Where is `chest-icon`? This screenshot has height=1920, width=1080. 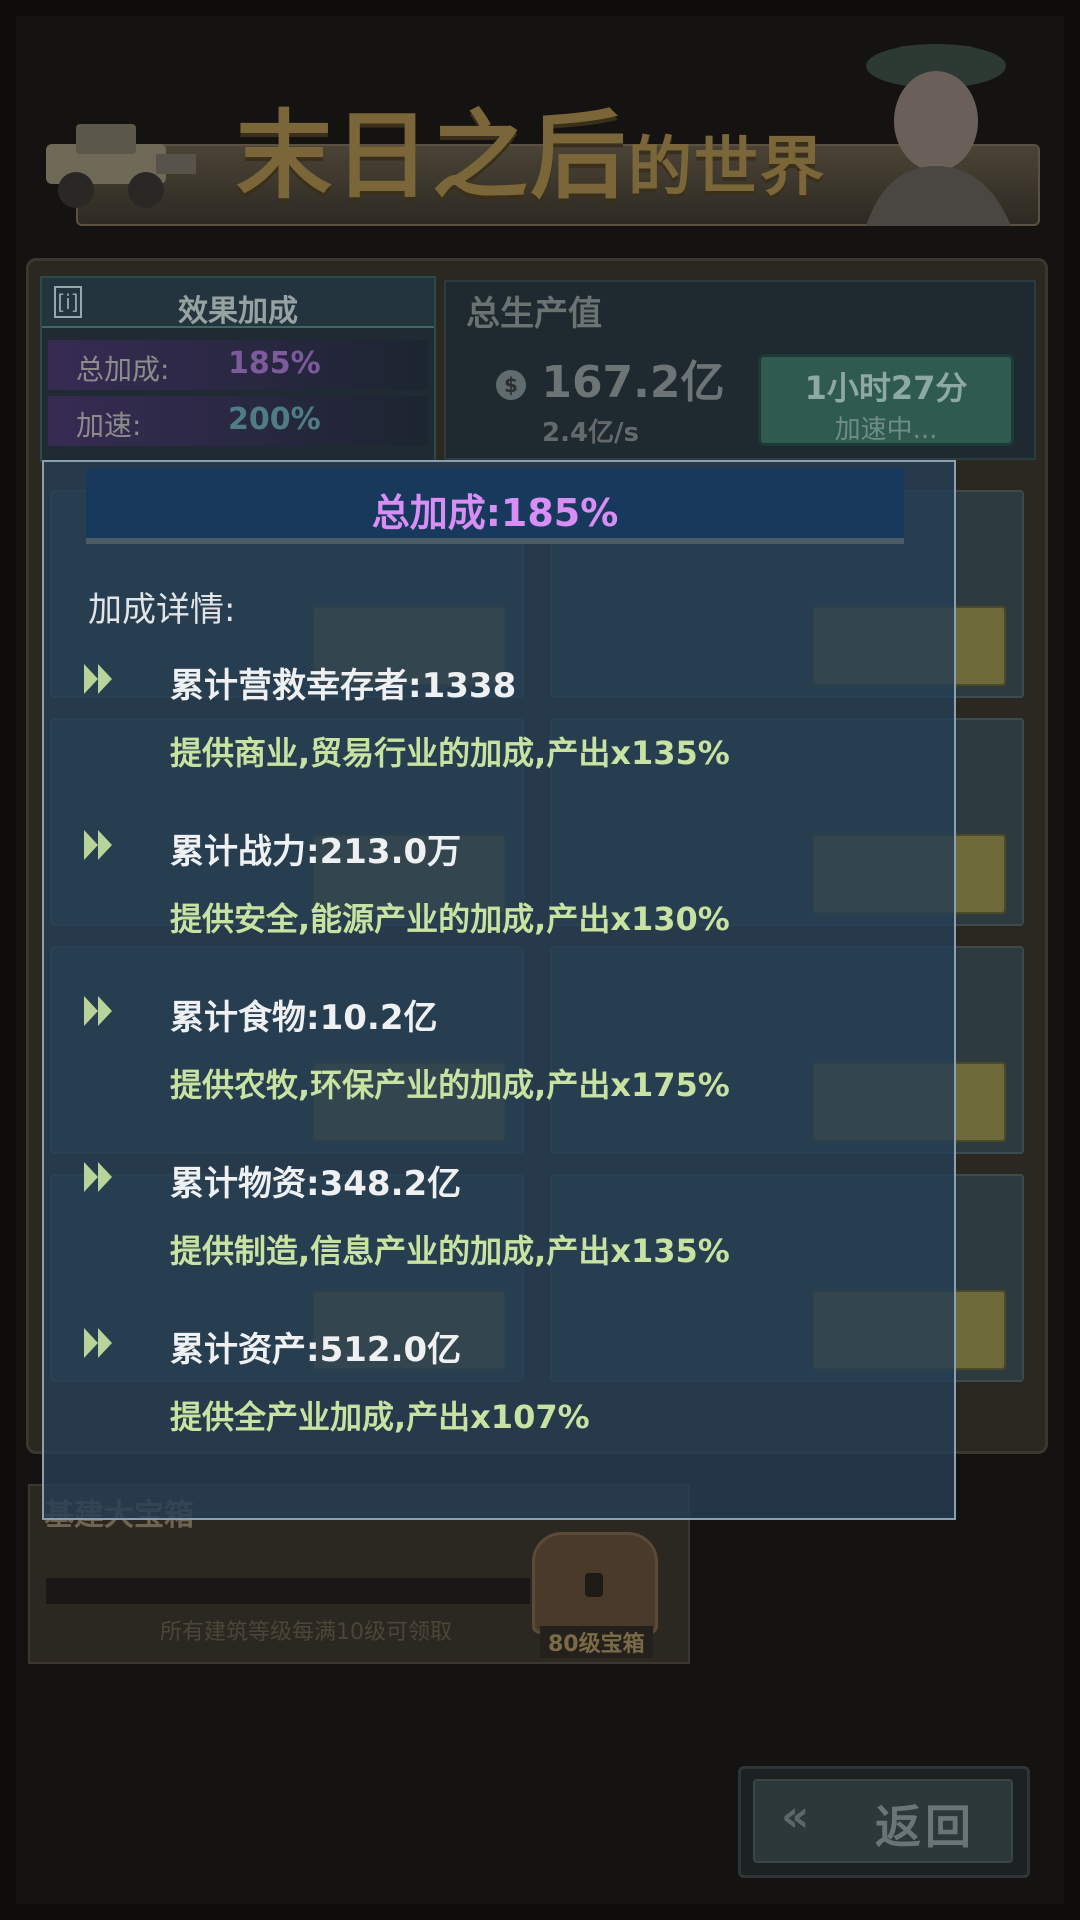
chest-icon is located at coordinates (595, 1583).